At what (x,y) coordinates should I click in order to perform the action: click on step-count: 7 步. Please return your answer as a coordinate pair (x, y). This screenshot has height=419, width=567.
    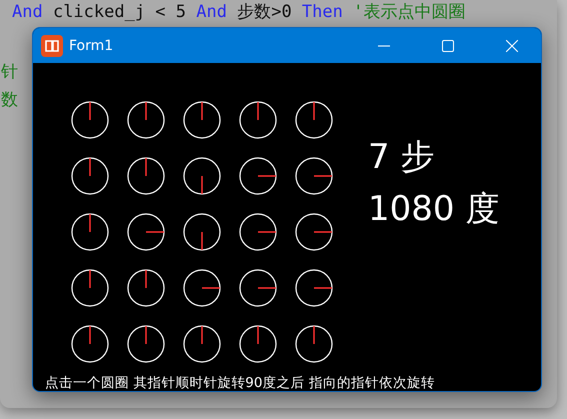
    Looking at the image, I should click on (402, 157).